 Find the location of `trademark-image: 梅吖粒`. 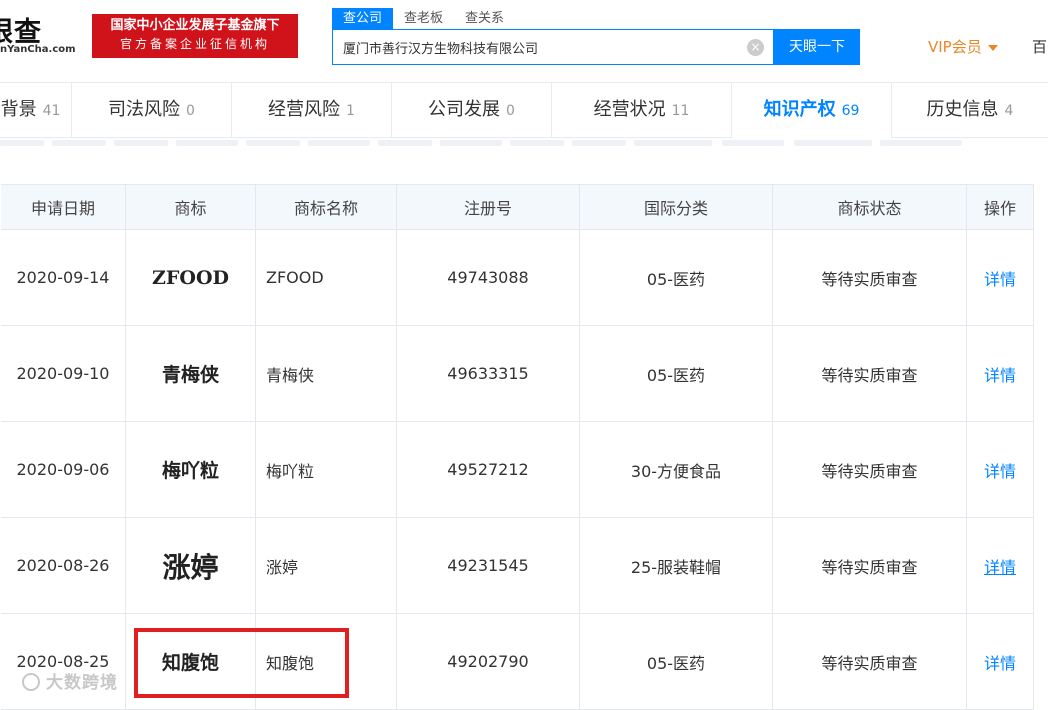

trademark-image: 梅吖粒 is located at coordinates (190, 471).